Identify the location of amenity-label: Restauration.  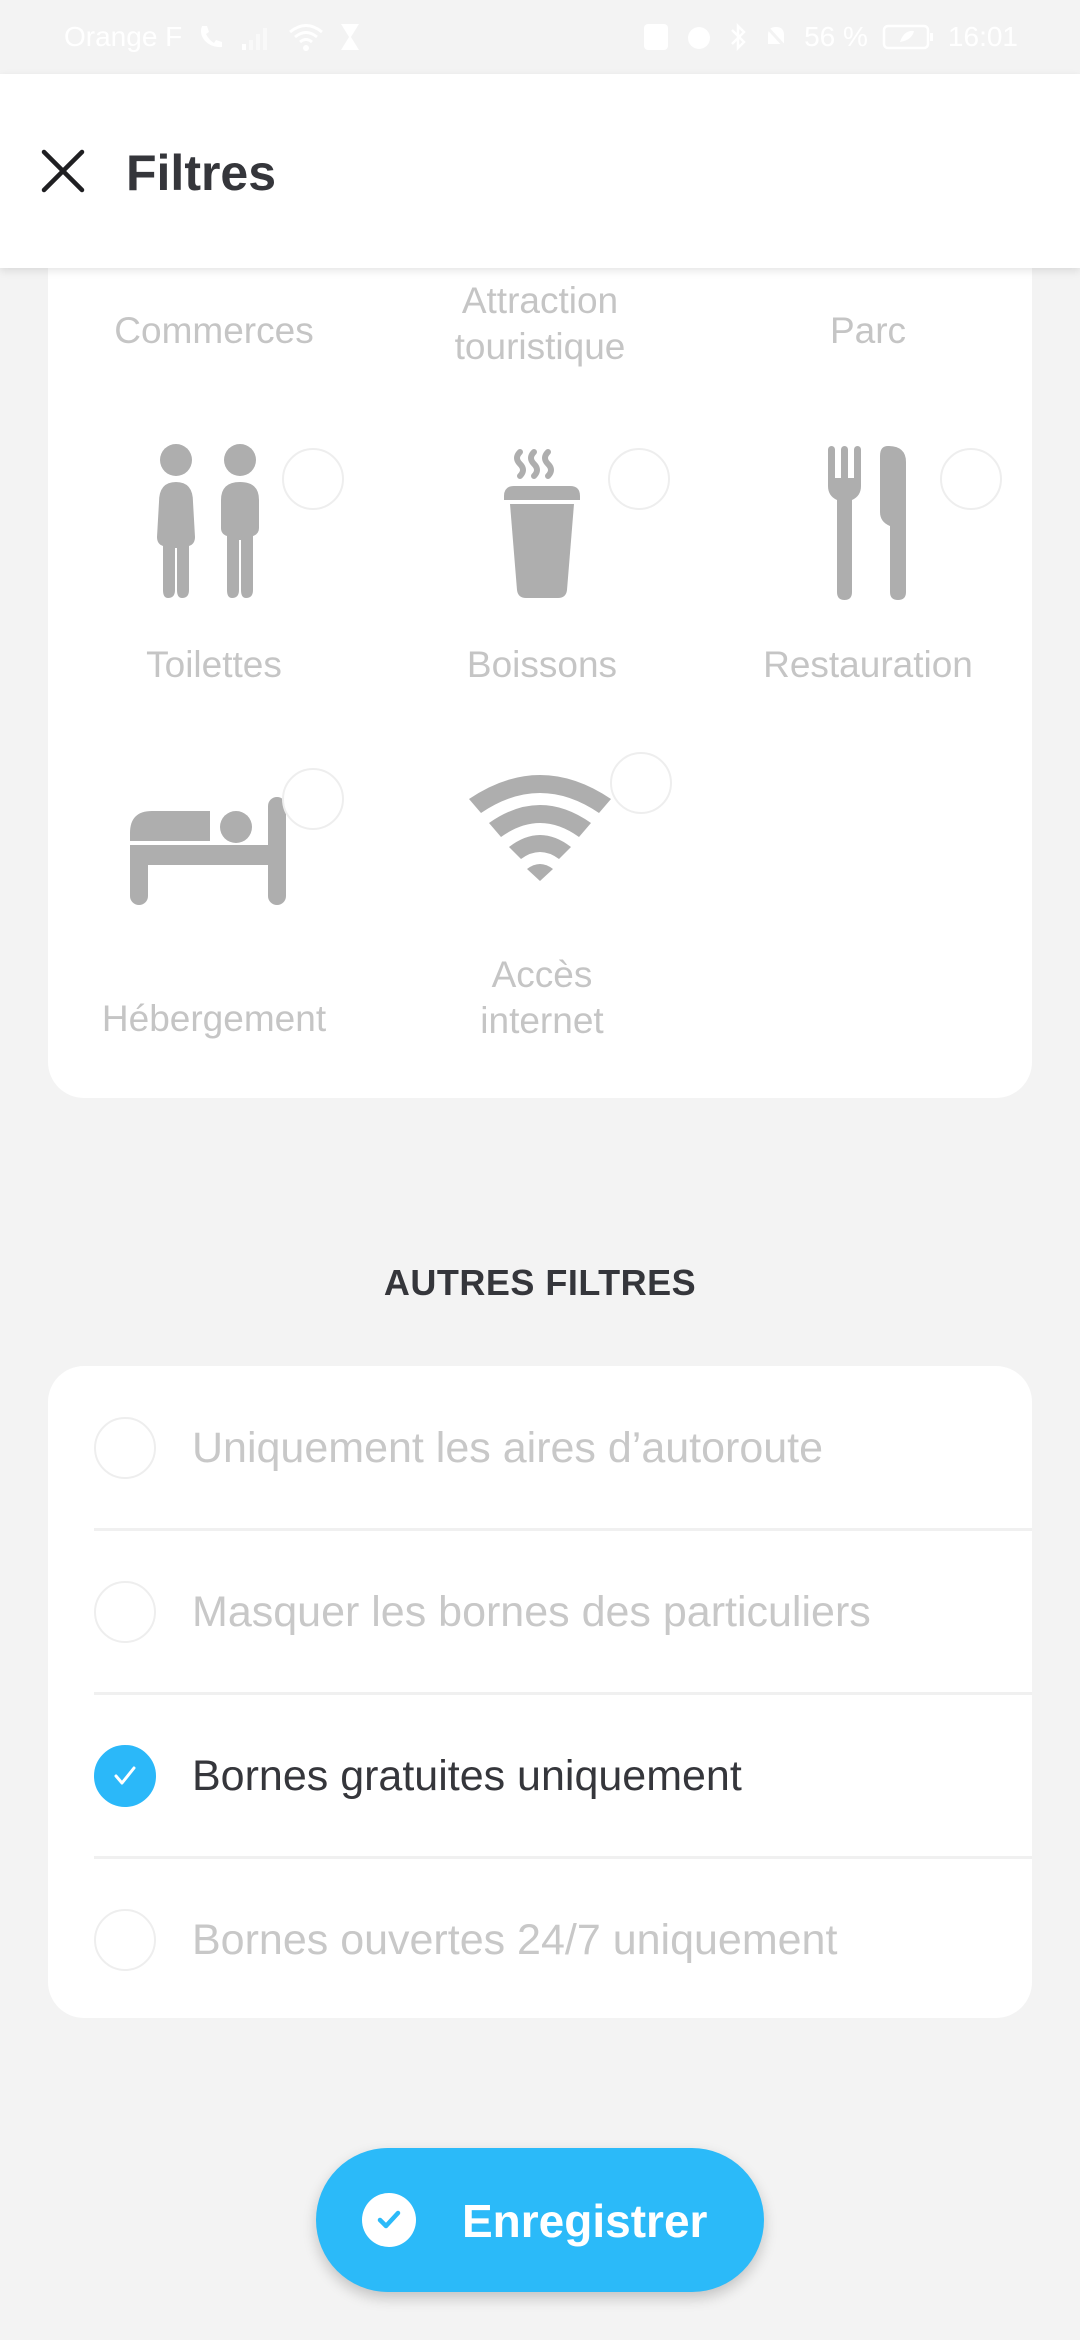
(868, 664).